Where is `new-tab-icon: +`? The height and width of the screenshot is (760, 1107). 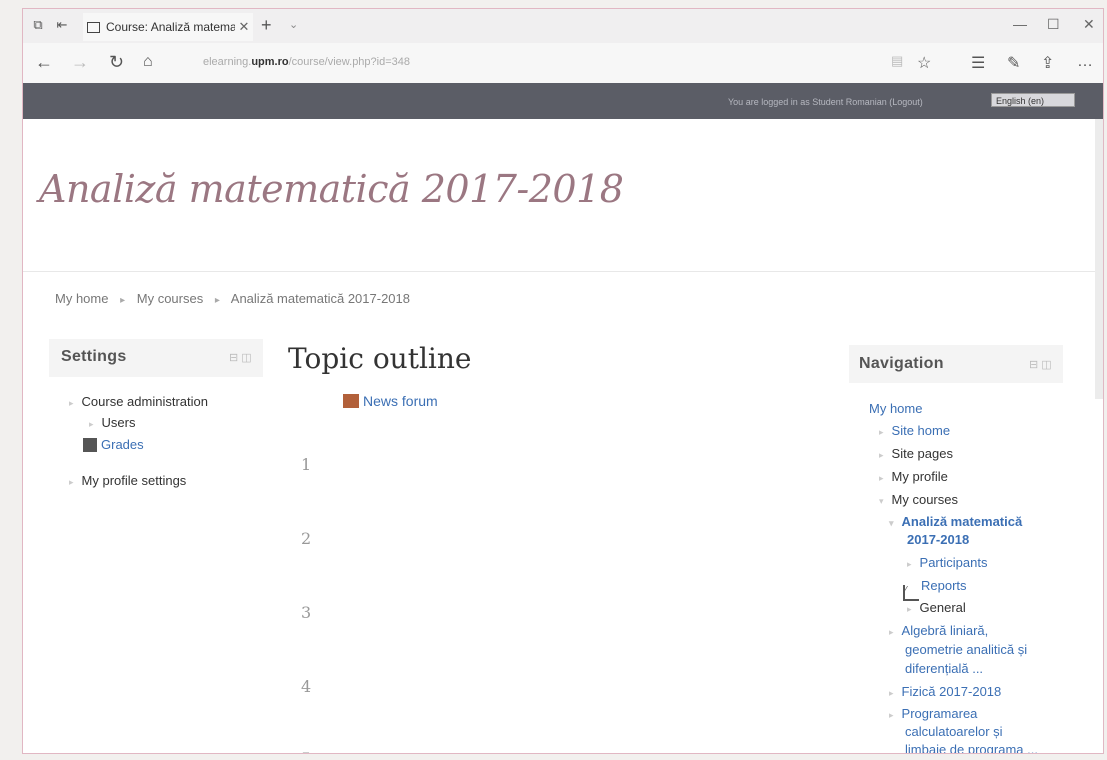 new-tab-icon: + is located at coordinates (266, 25).